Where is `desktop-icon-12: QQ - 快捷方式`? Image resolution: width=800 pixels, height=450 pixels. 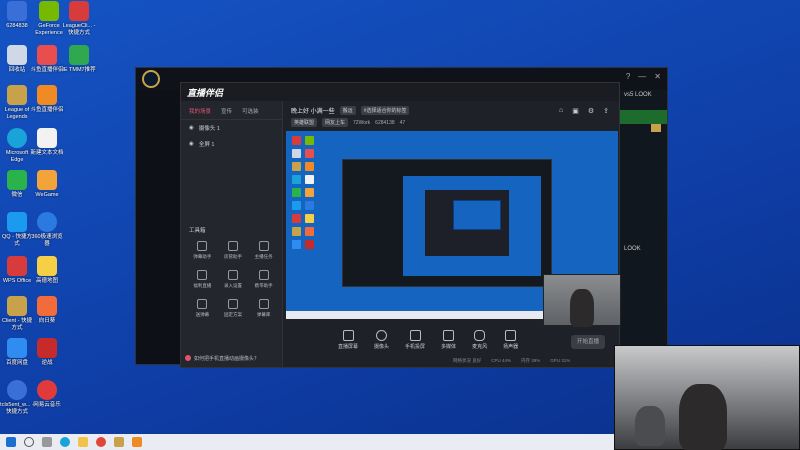
desktop-icon-12: QQ - 快捷方式 is located at coordinates (17, 229).